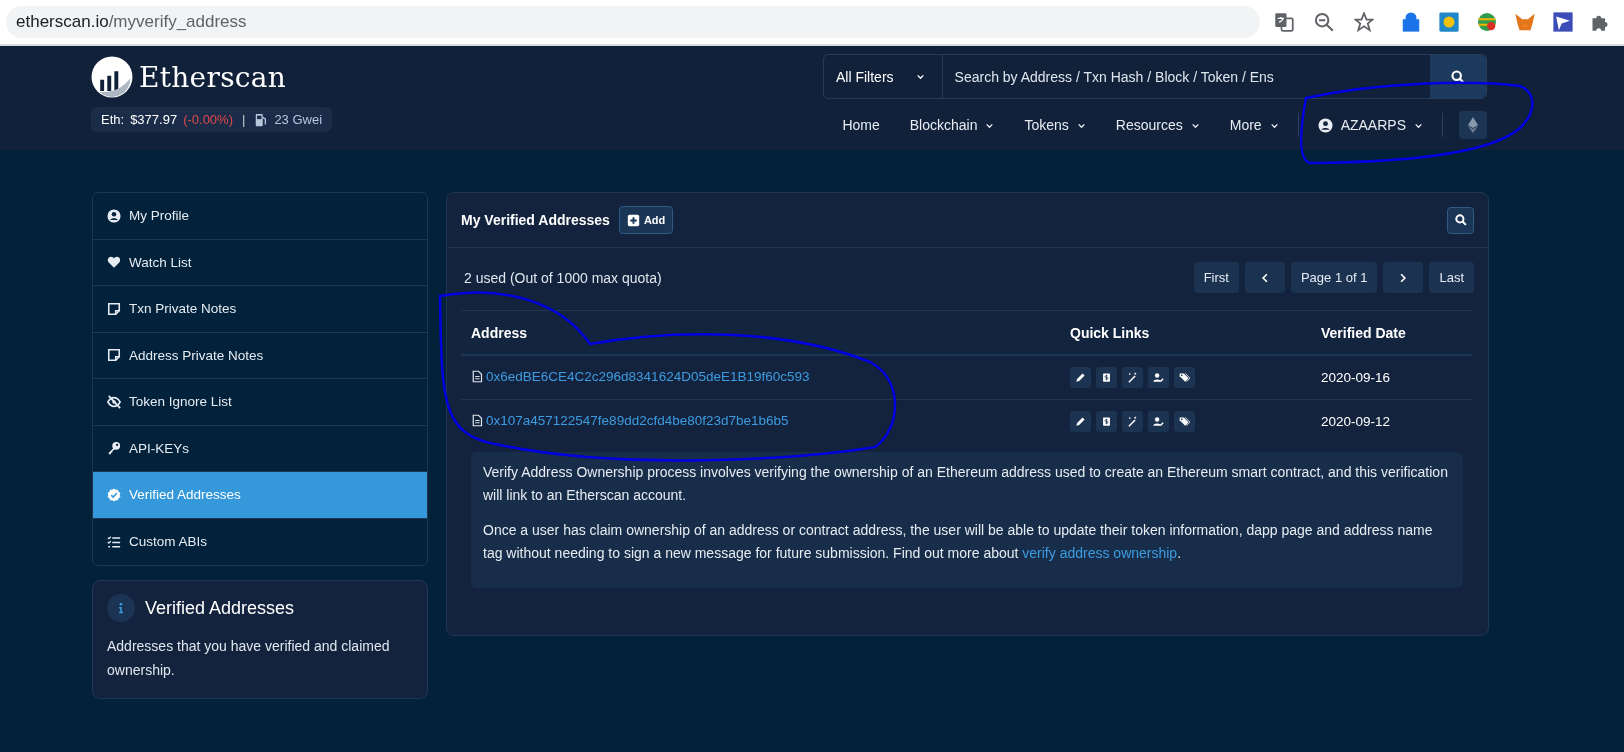  I want to click on nav-link: Tokens, so click(1055, 125).